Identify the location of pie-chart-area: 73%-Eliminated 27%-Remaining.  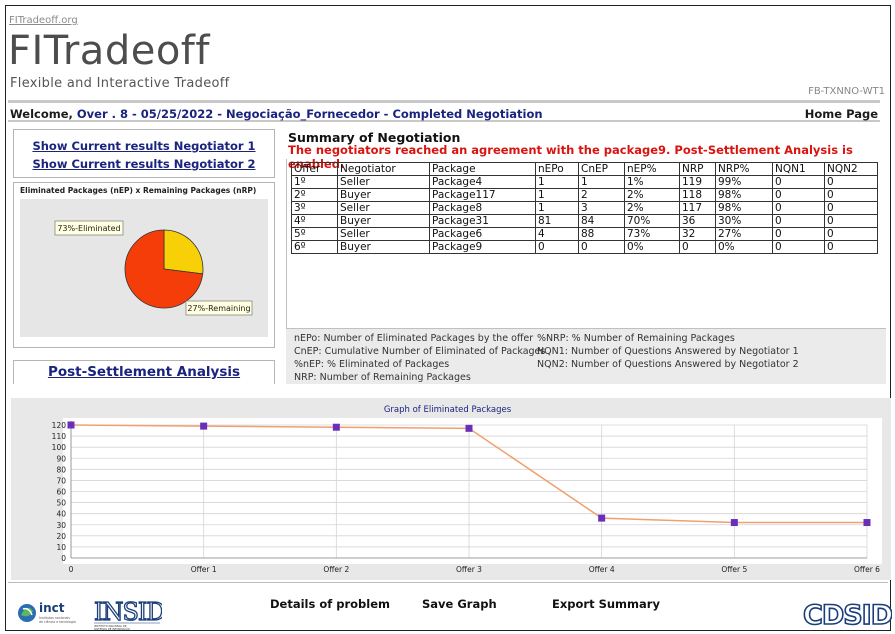
(144, 268).